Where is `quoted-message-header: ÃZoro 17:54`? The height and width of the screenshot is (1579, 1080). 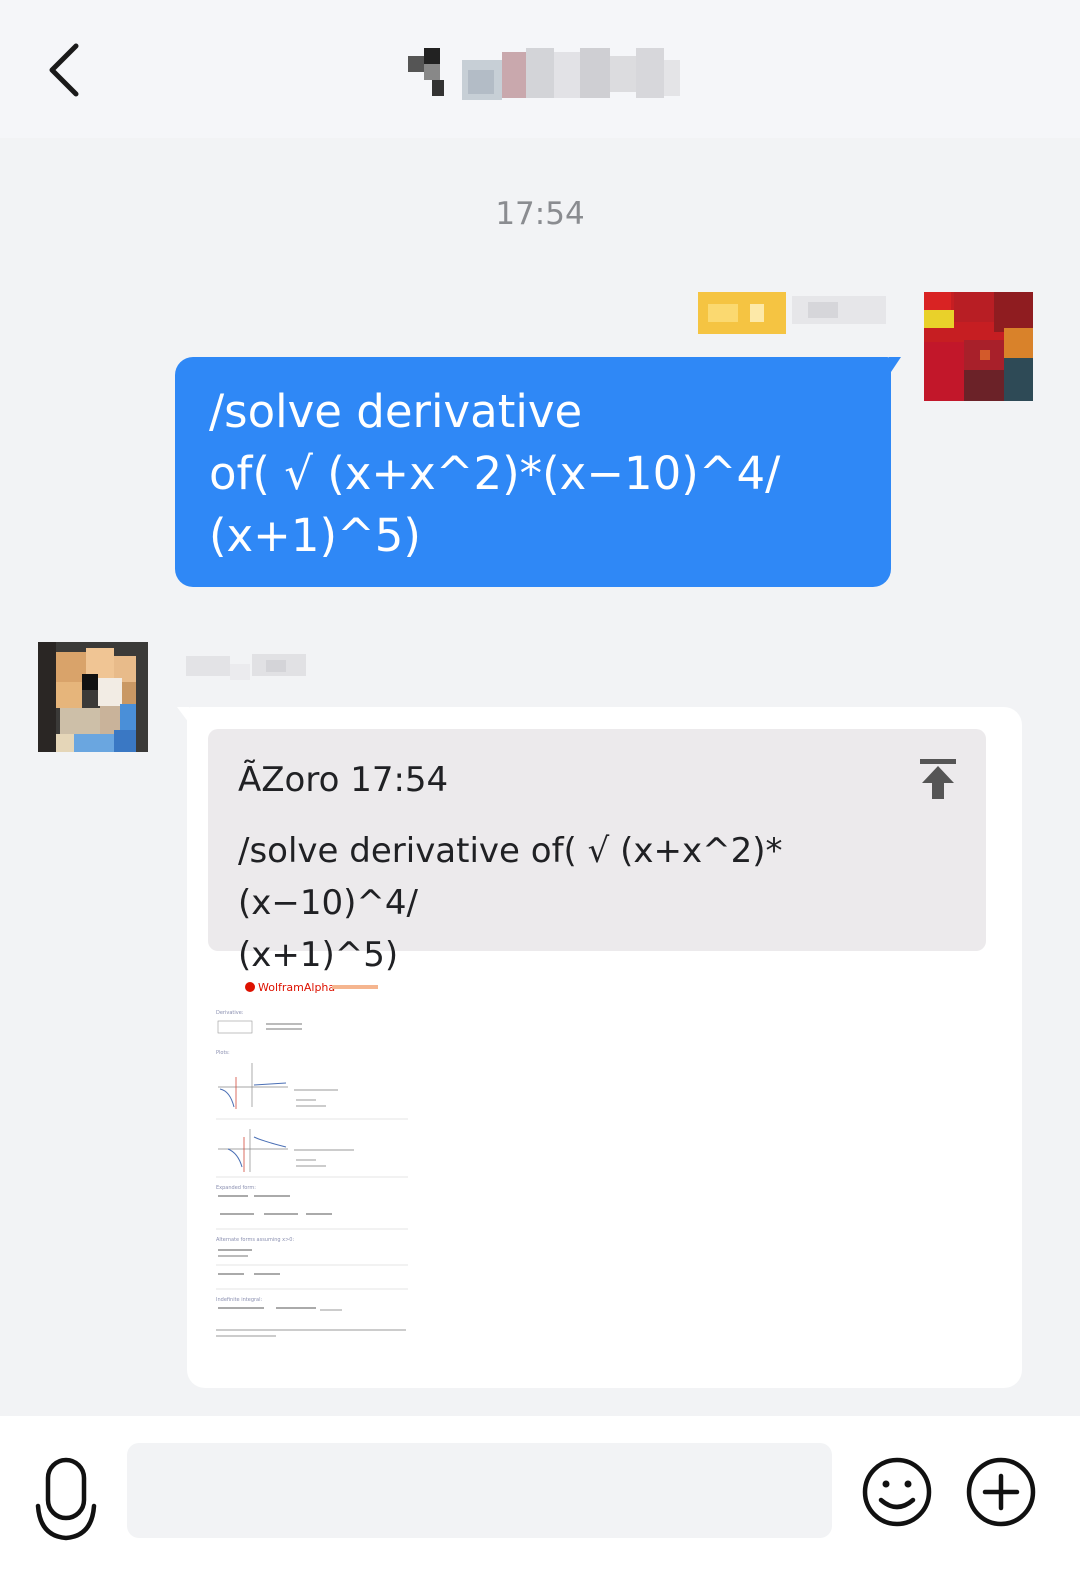
quoted-message-header: ÃZoro 17:54 is located at coordinates (343, 780).